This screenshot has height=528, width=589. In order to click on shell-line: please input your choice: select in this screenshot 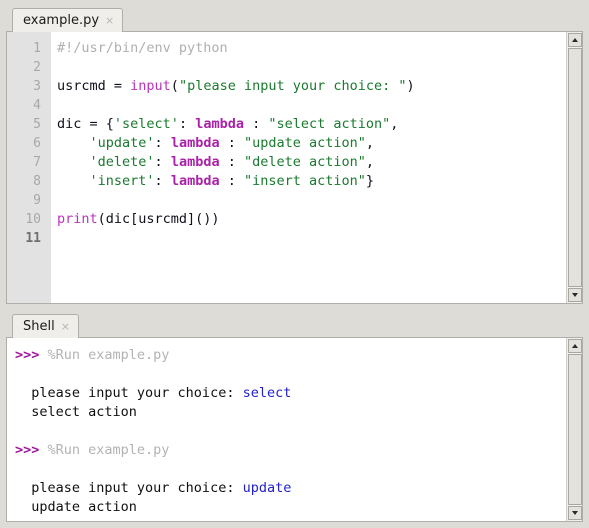, I will do `click(290, 393)`.